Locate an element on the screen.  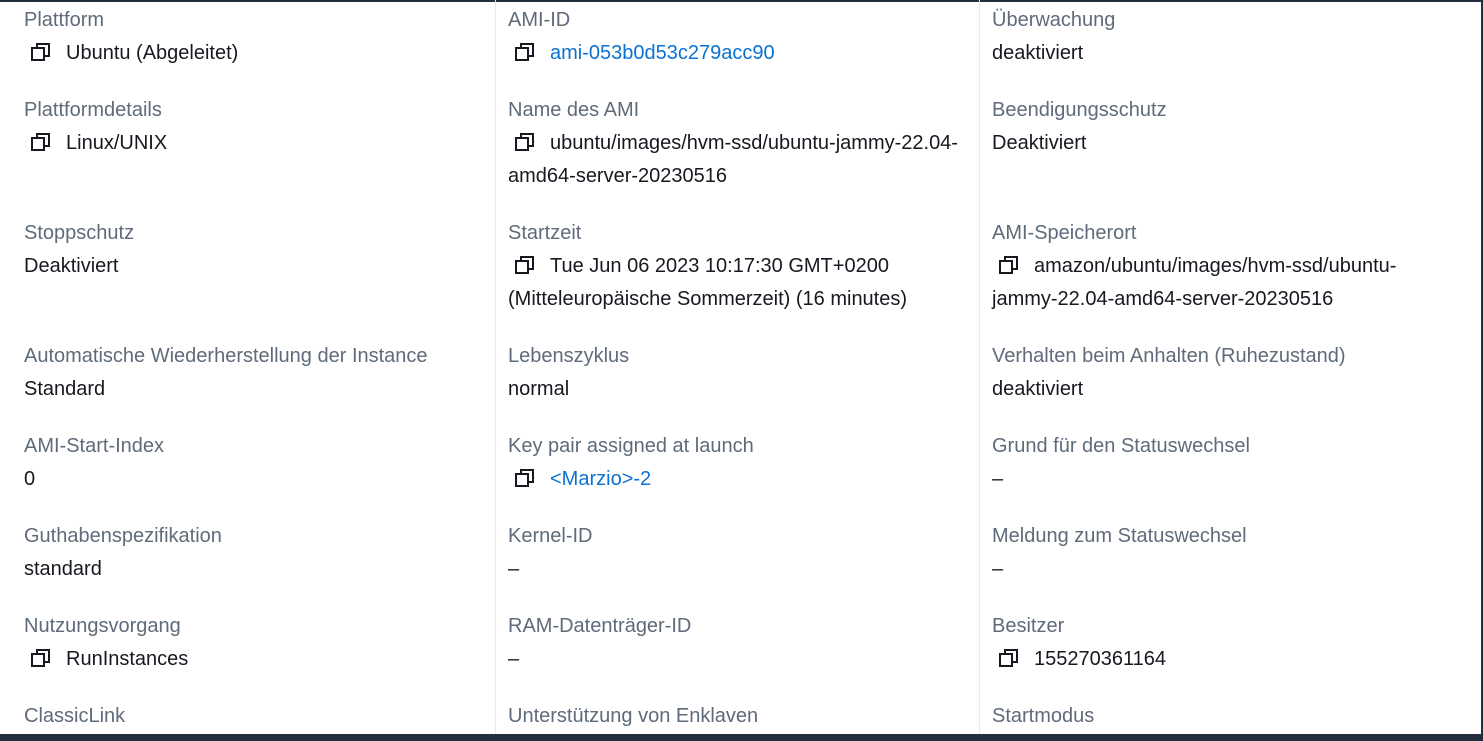
field-ram-datentr-ger-id: RAM-Datenträger-ID – is located at coordinates (738, 643).